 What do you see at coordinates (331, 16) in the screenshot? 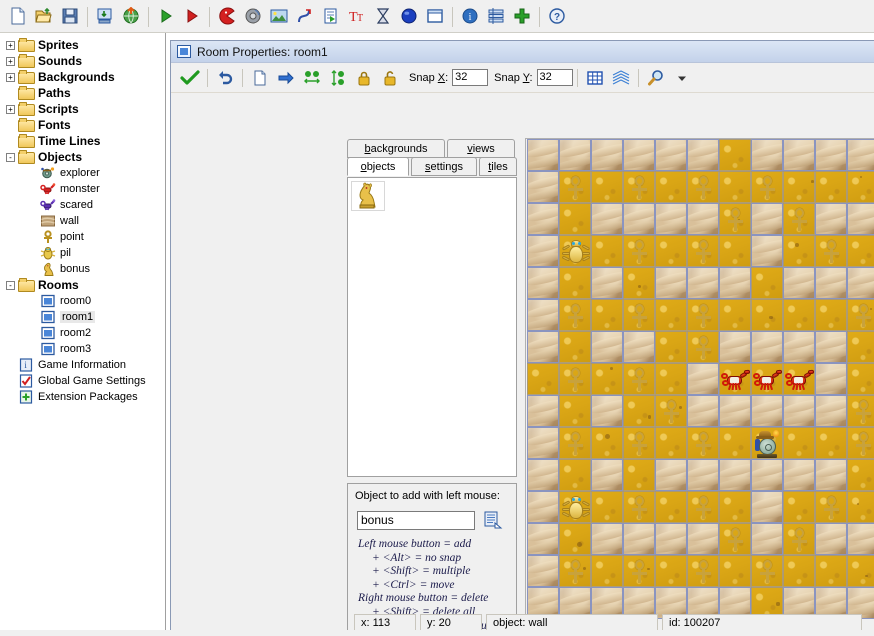
I see `add-script-icon` at bounding box center [331, 16].